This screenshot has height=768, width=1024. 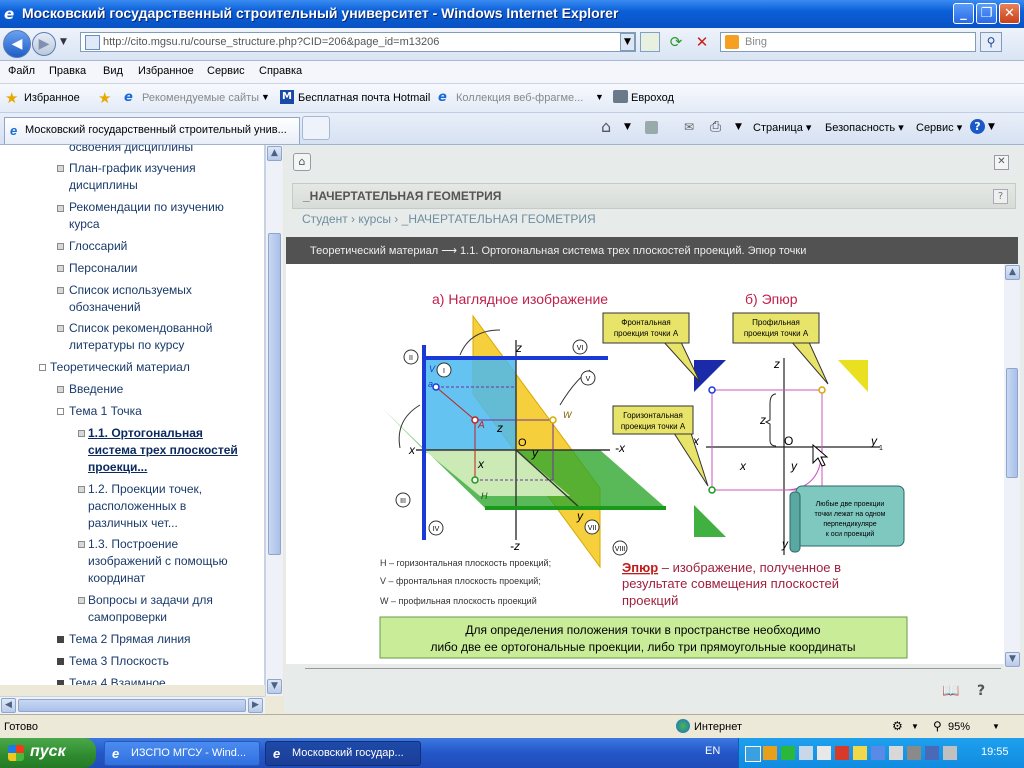 I want to click on tree-item-topic1: Тема 1 Точка, so click(x=105, y=411).